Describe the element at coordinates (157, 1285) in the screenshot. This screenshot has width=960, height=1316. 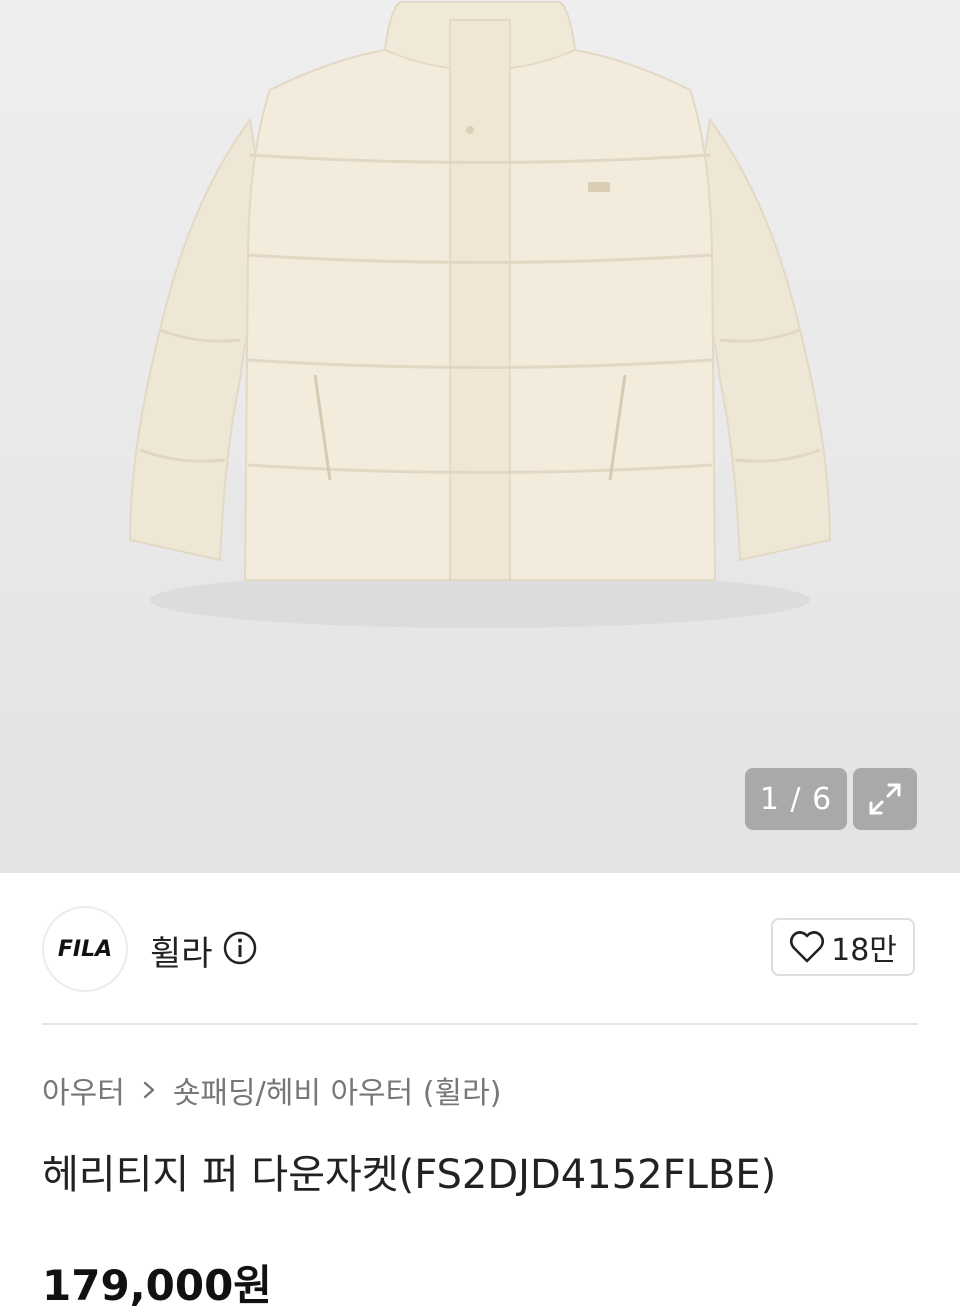
I see `product-price: 179,000원` at that location.